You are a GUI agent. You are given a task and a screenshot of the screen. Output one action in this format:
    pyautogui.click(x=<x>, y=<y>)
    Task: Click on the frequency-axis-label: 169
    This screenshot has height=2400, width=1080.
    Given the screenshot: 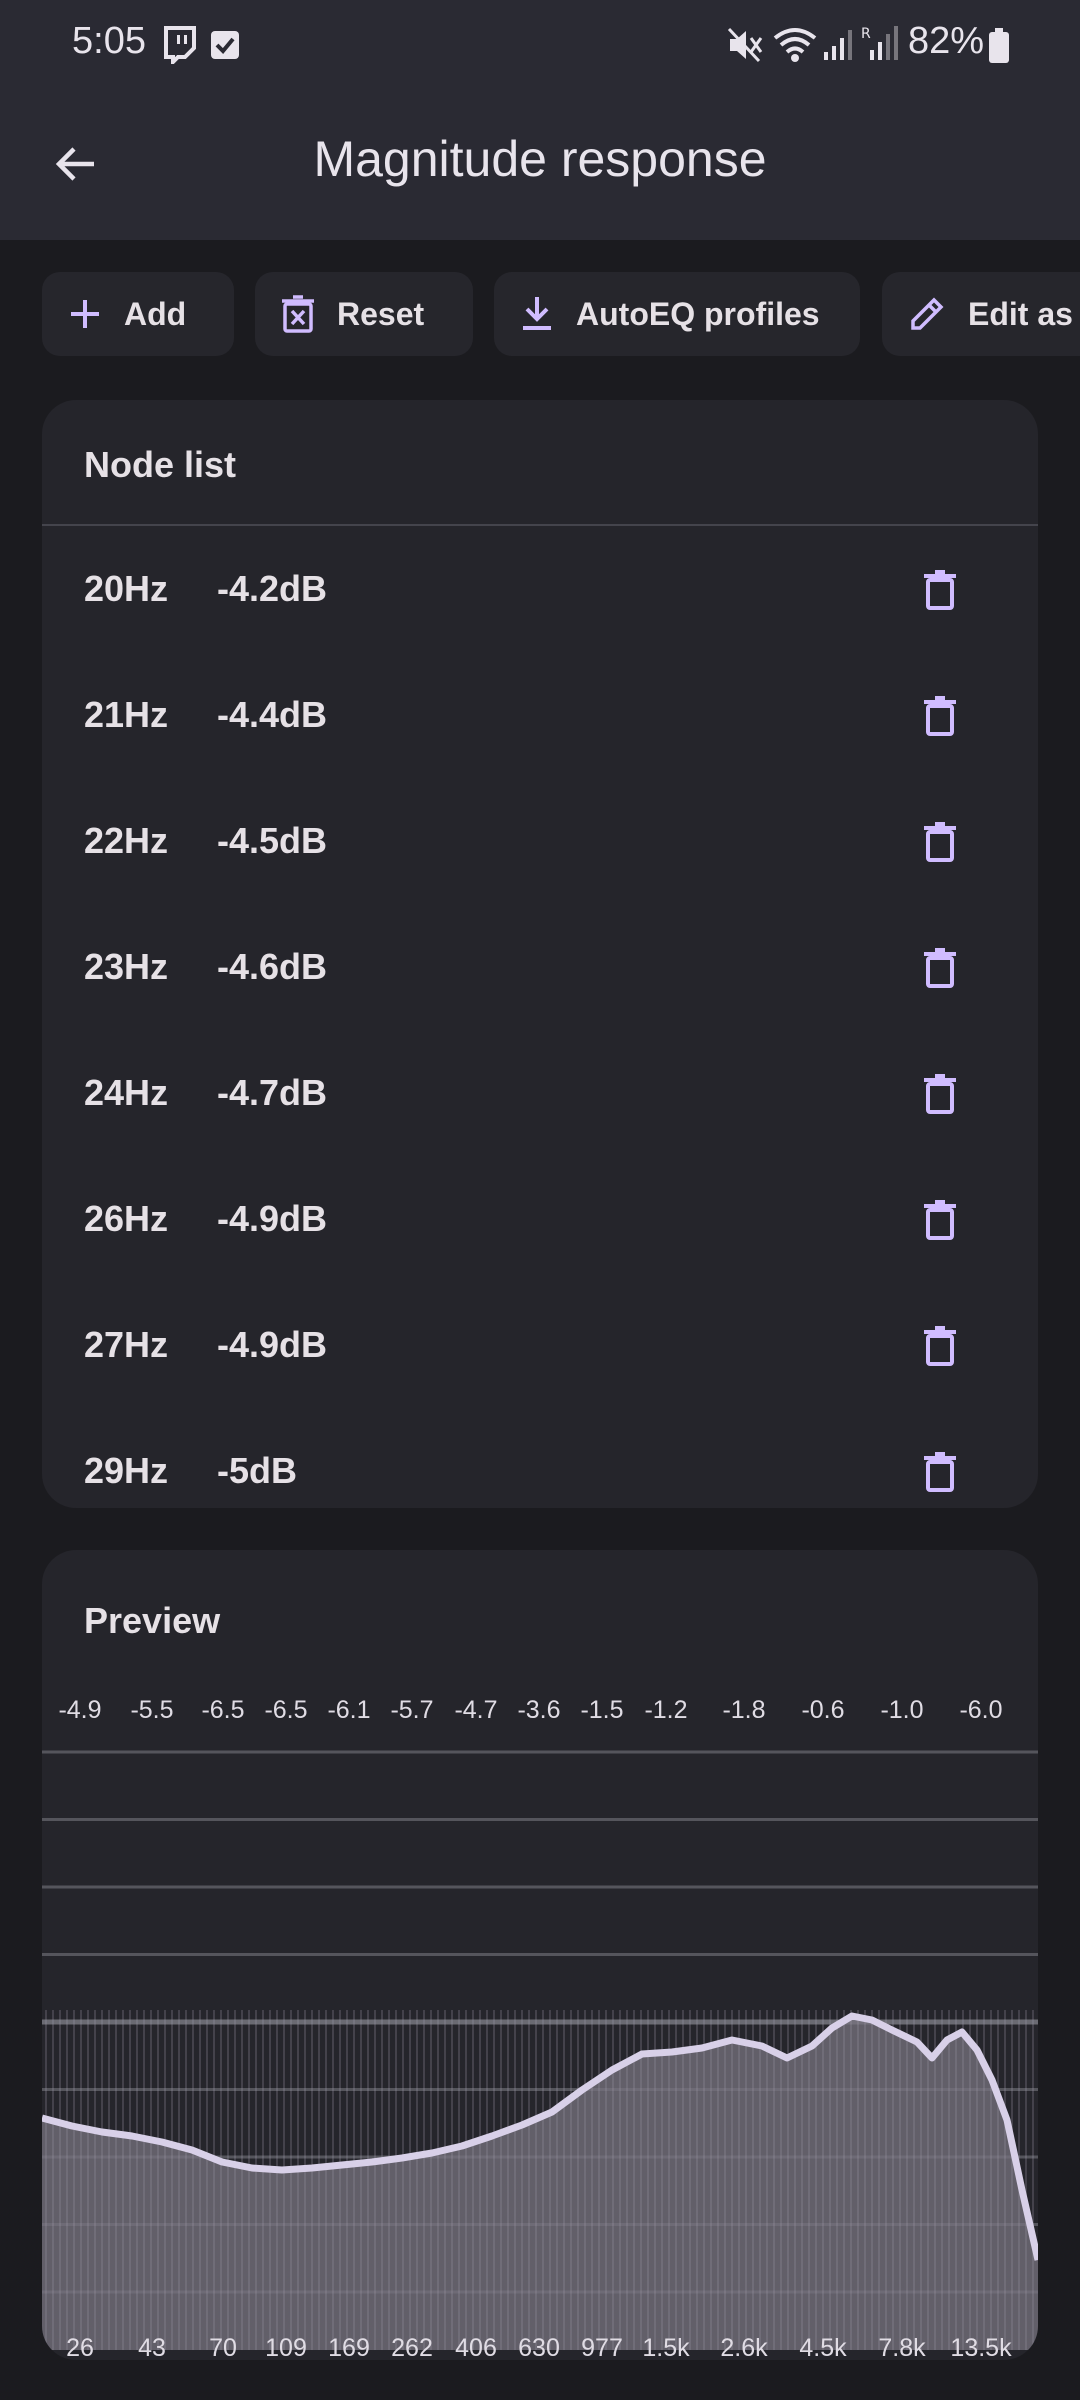 What is the action you would take?
    pyautogui.click(x=349, y=2347)
    